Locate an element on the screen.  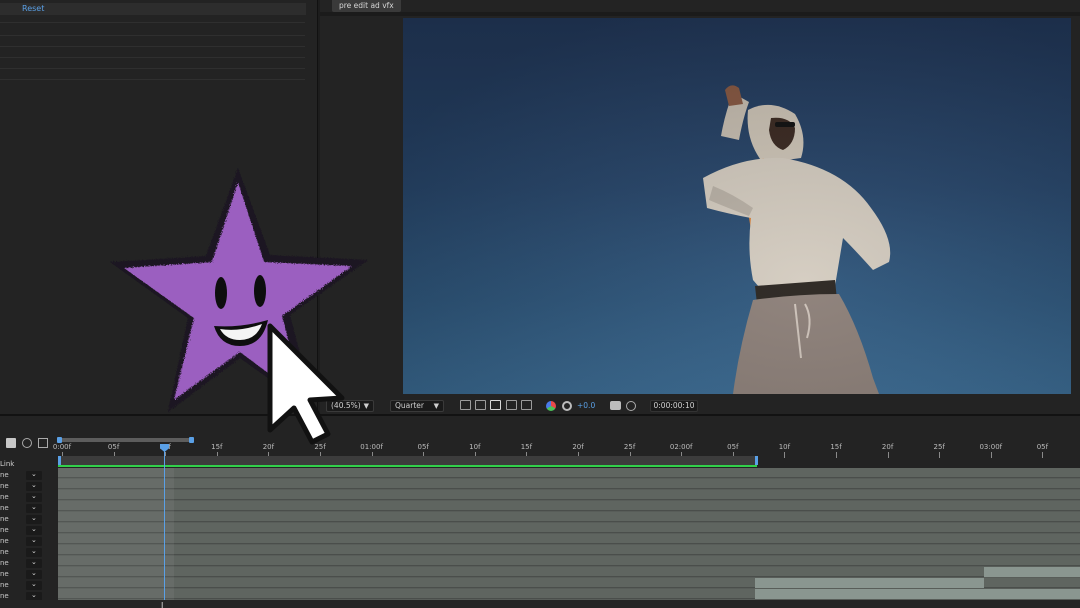
ruler-label: 02:00f is located at coordinates (681, 447).